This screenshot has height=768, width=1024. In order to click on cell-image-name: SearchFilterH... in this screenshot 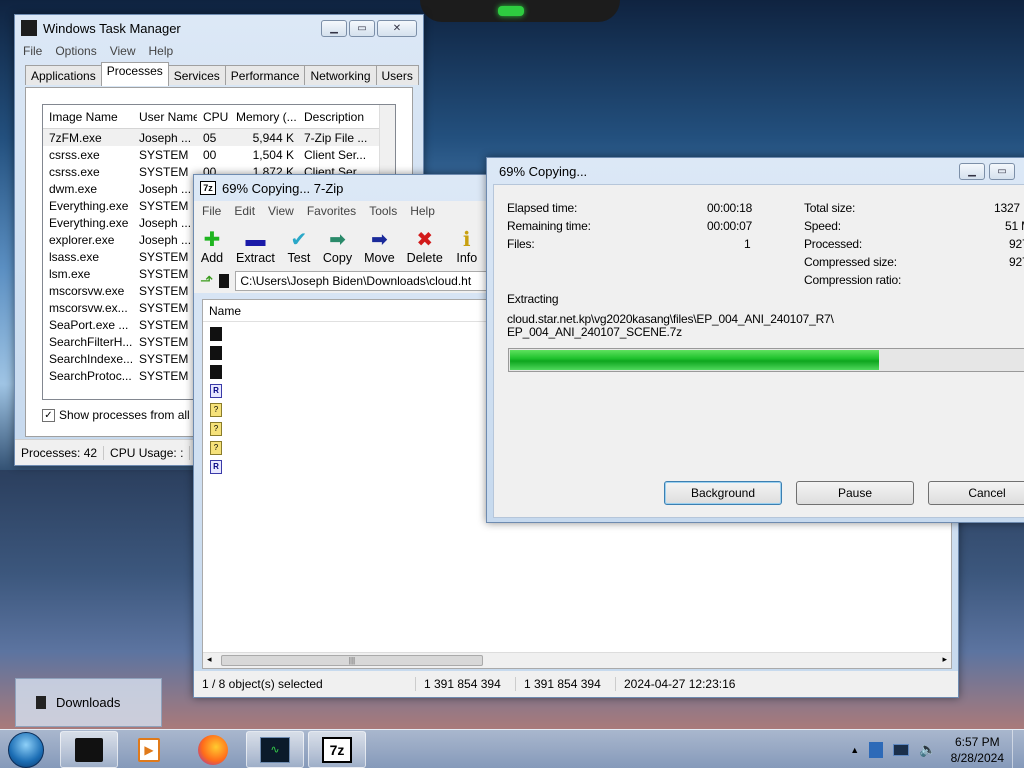, I will do `click(91, 341)`.